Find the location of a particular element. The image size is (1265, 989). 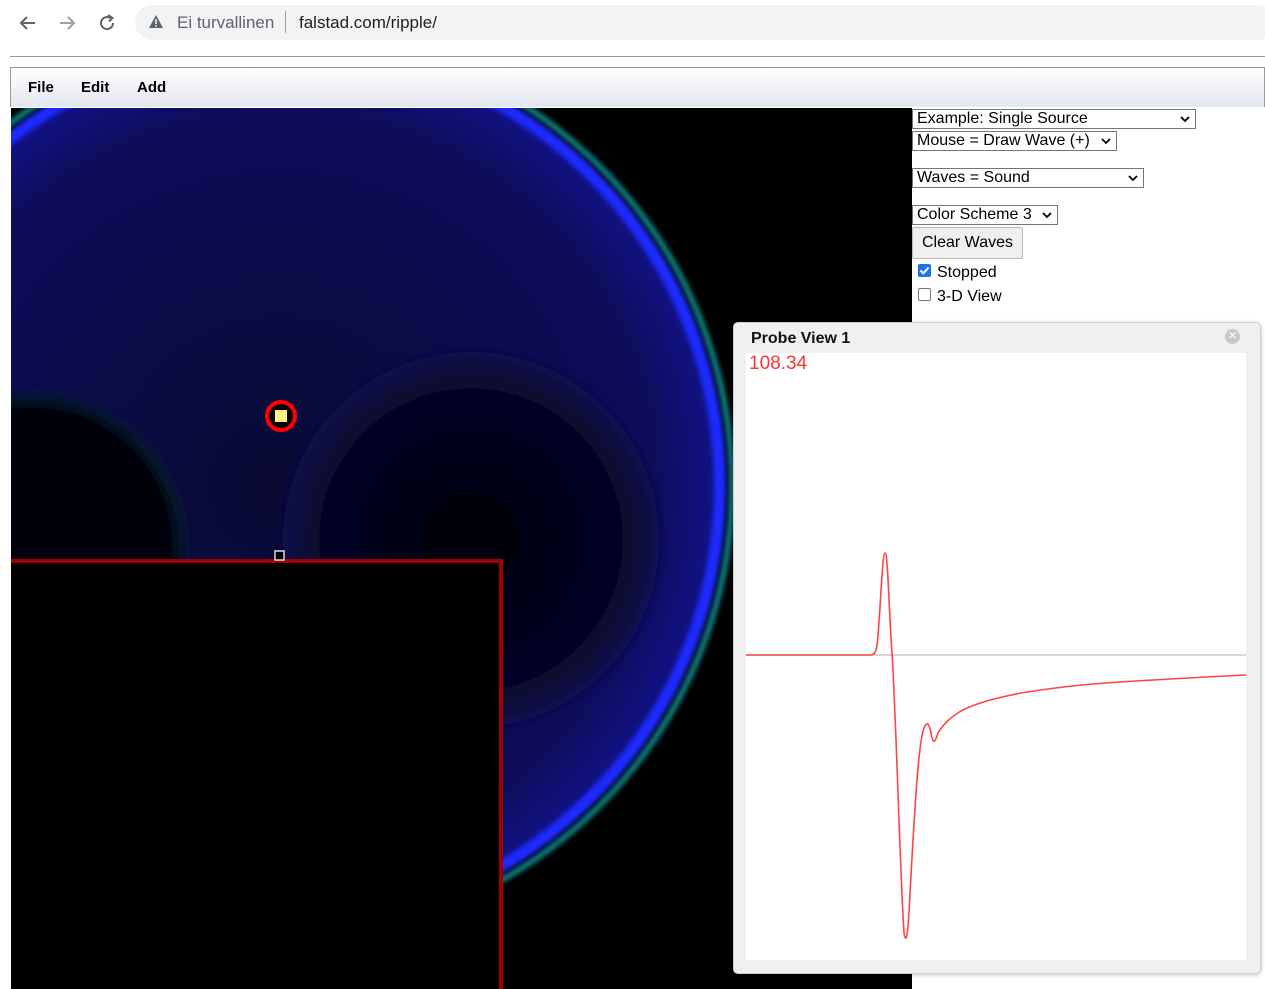

example-select: Example: Single Source is located at coordinates (1054, 119).